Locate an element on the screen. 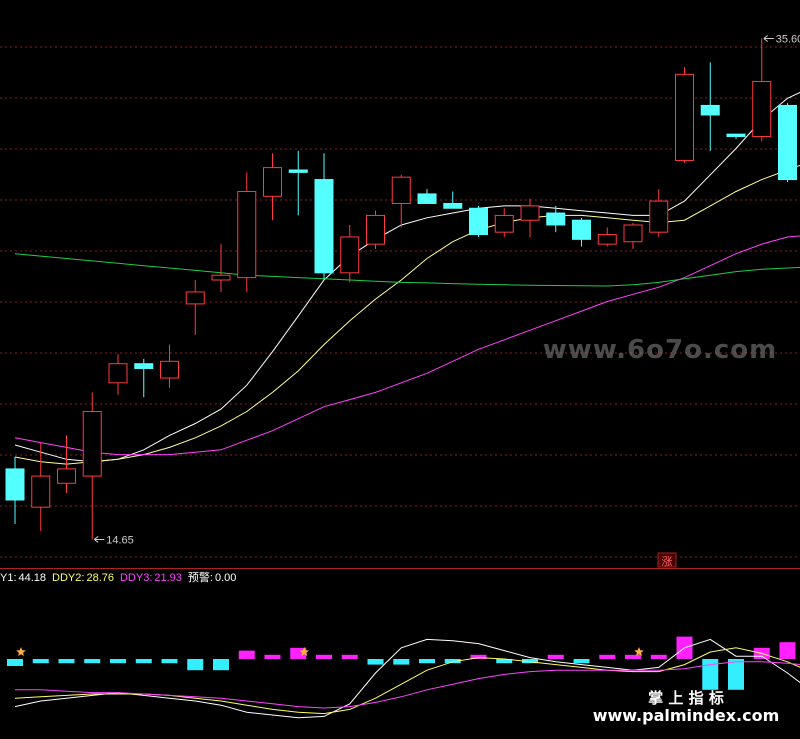 This screenshot has height=739, width=800. indicator-bars is located at coordinates (401, 663).